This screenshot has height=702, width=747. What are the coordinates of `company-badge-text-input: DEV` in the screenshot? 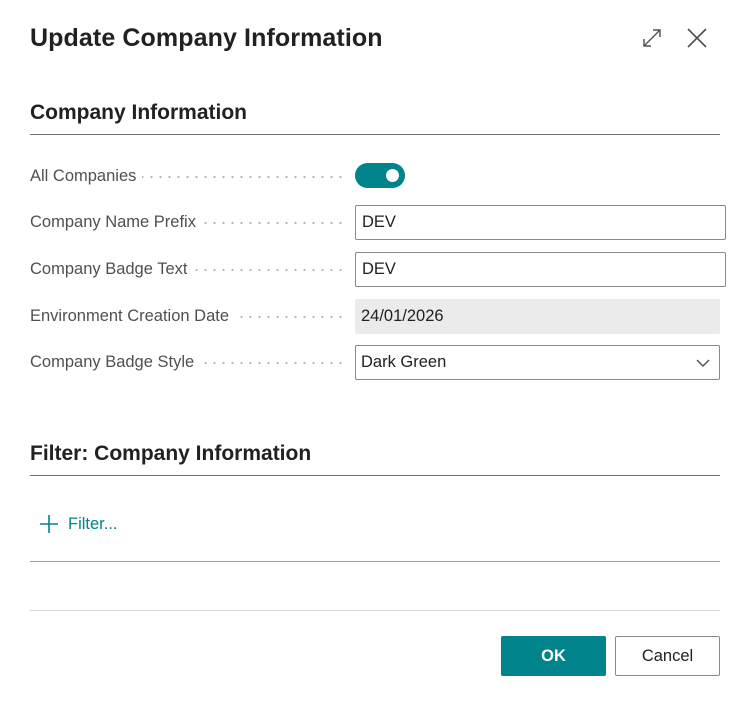 It's located at (540, 269).